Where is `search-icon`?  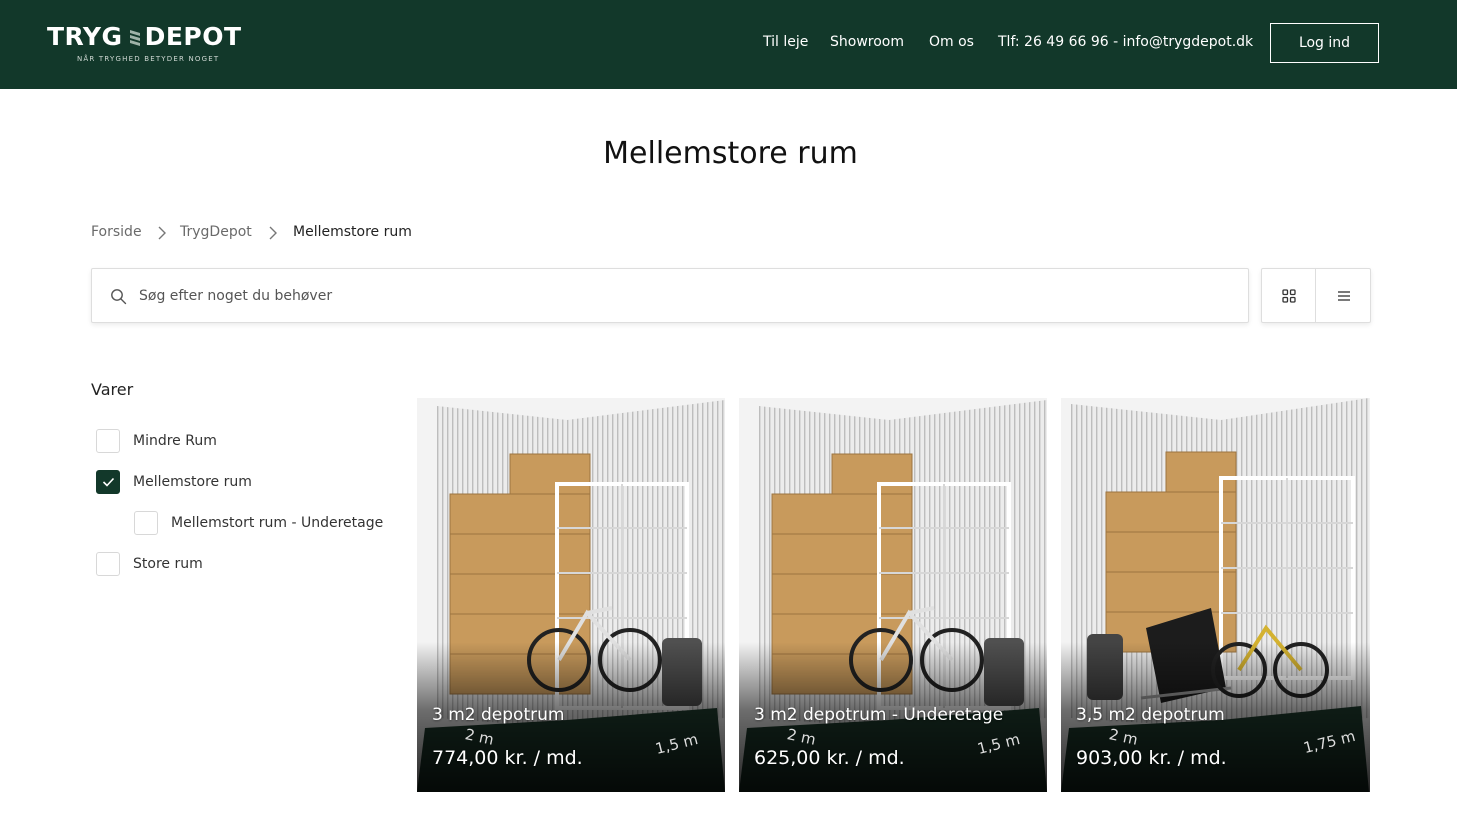
search-icon is located at coordinates (119, 297).